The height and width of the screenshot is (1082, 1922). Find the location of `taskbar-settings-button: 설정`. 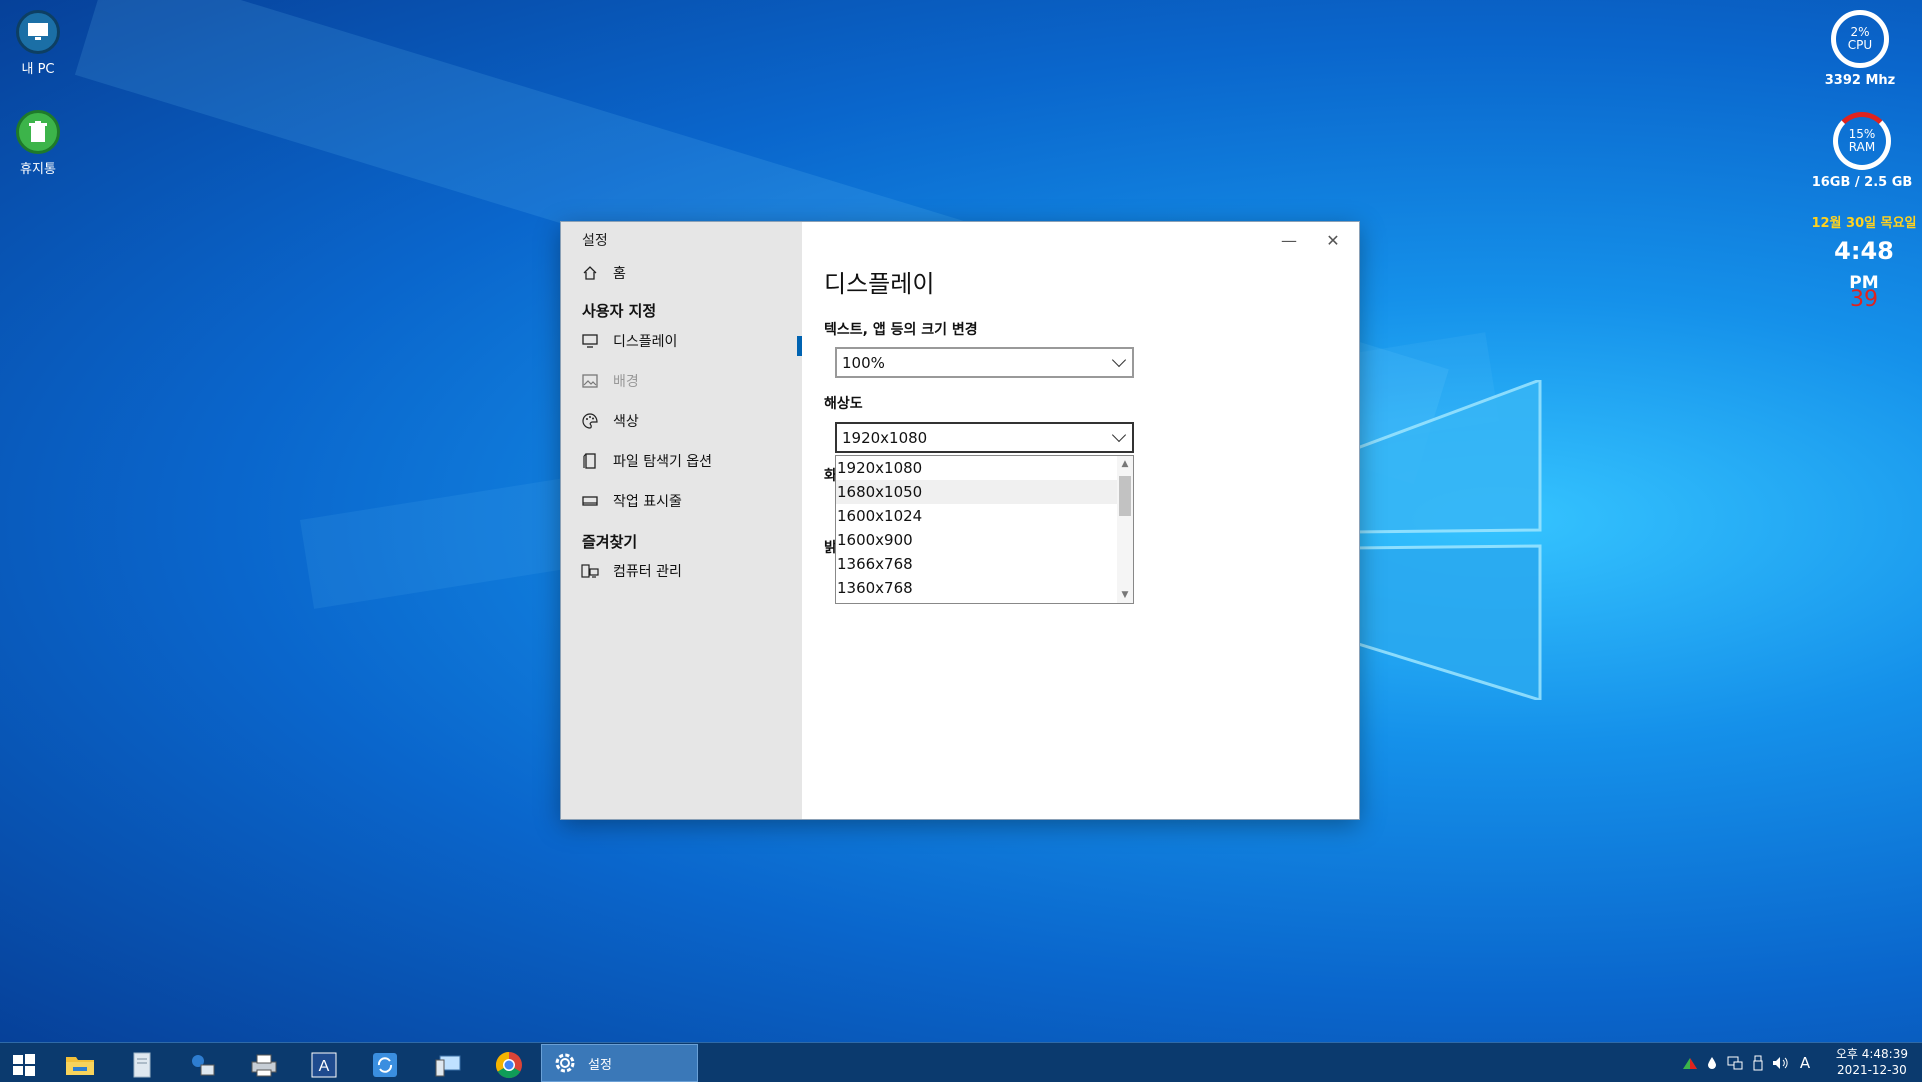

taskbar-settings-button: 설정 is located at coordinates (619, 1063).